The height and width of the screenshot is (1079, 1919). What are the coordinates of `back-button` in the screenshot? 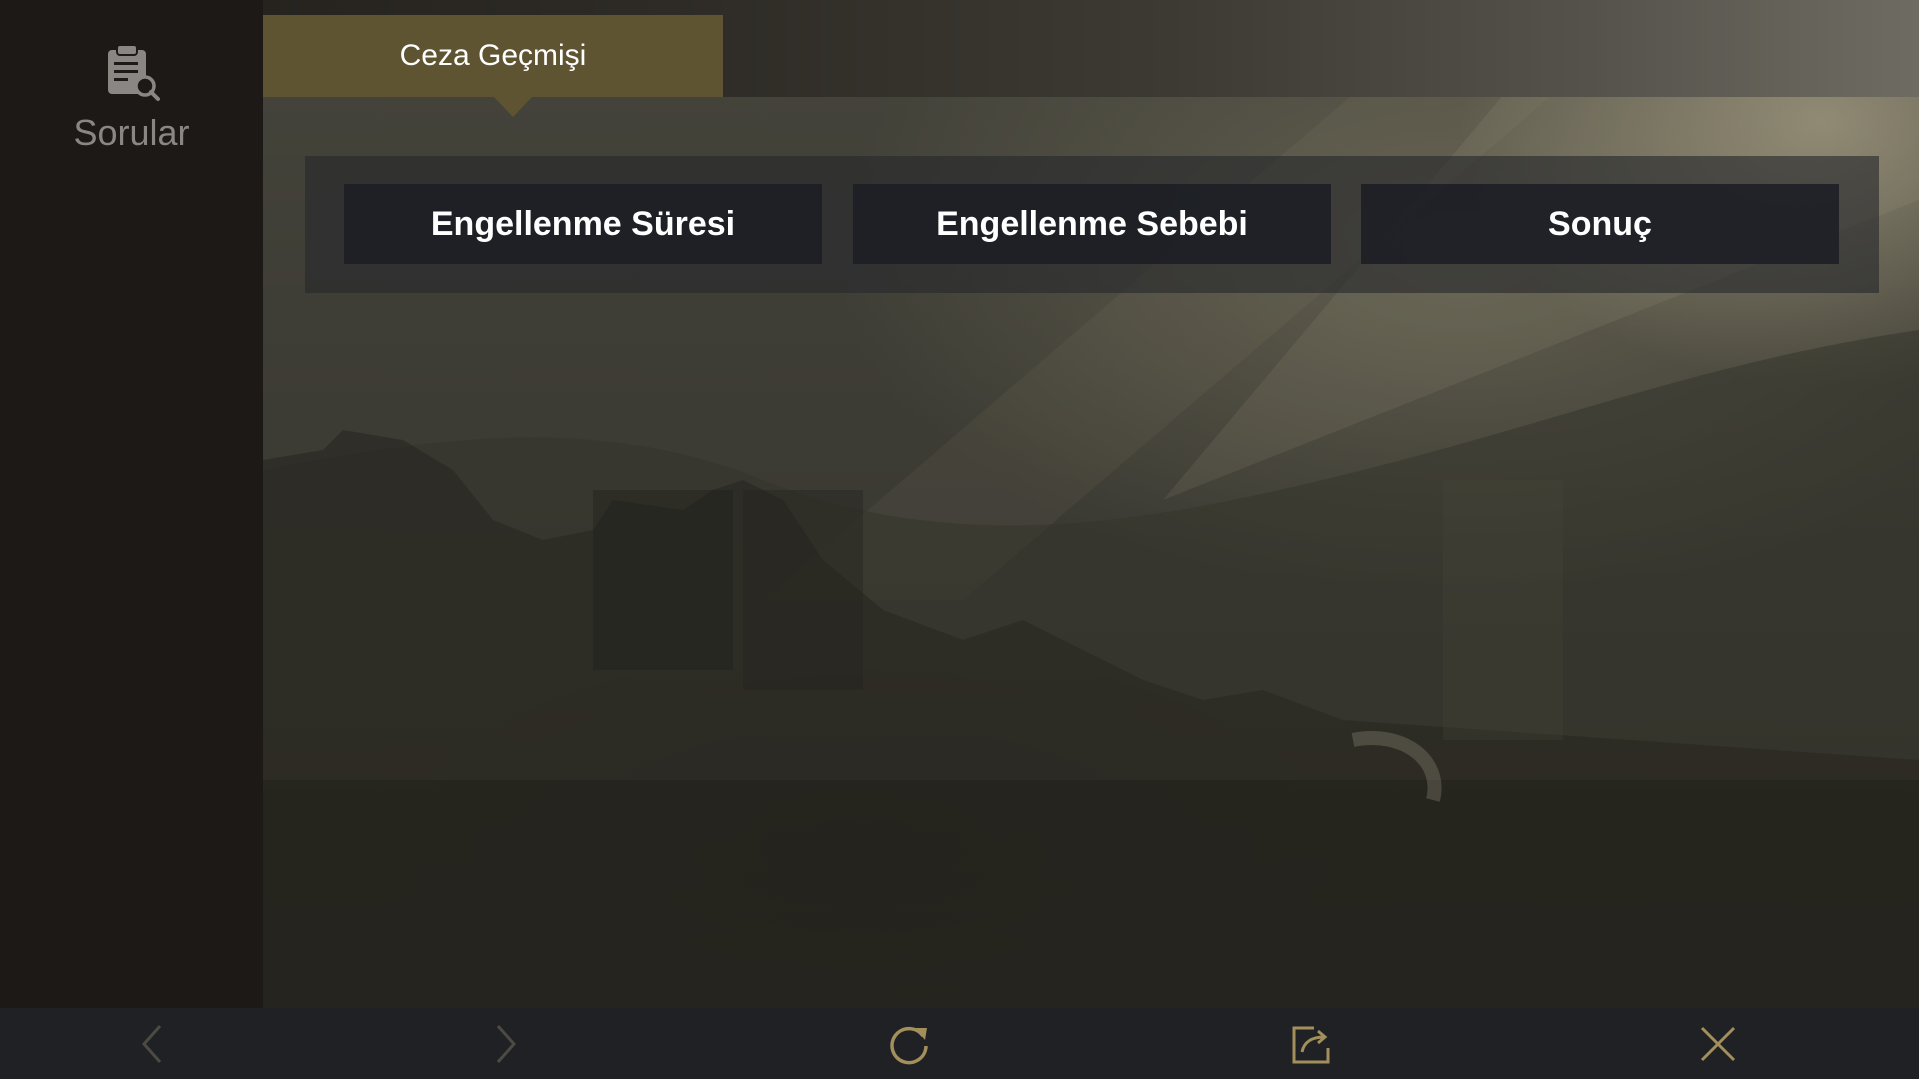 It's located at (152, 1044).